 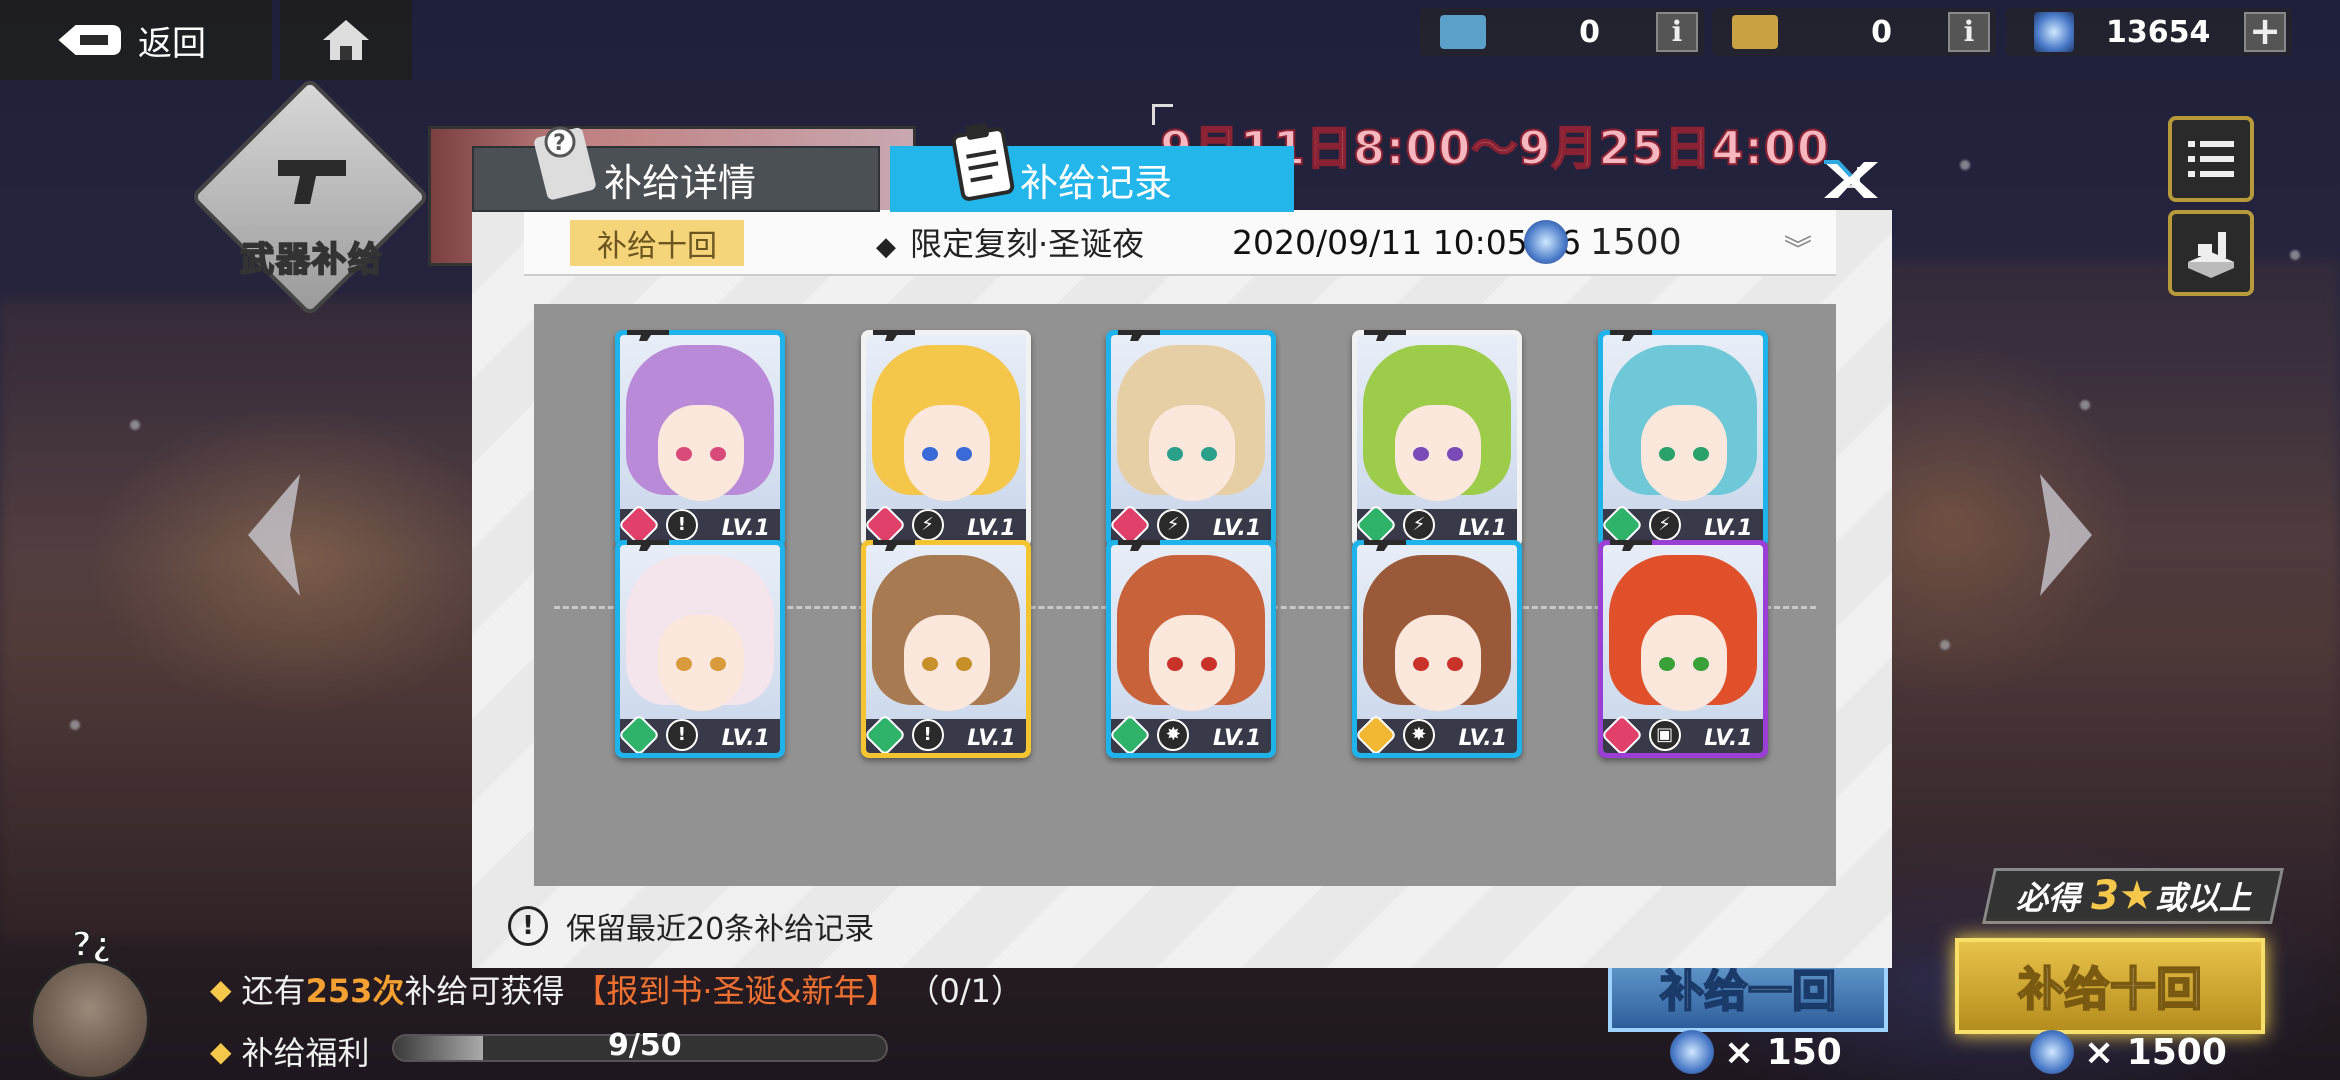 What do you see at coordinates (136, 40) in the screenshot?
I see `back-button: 返回` at bounding box center [136, 40].